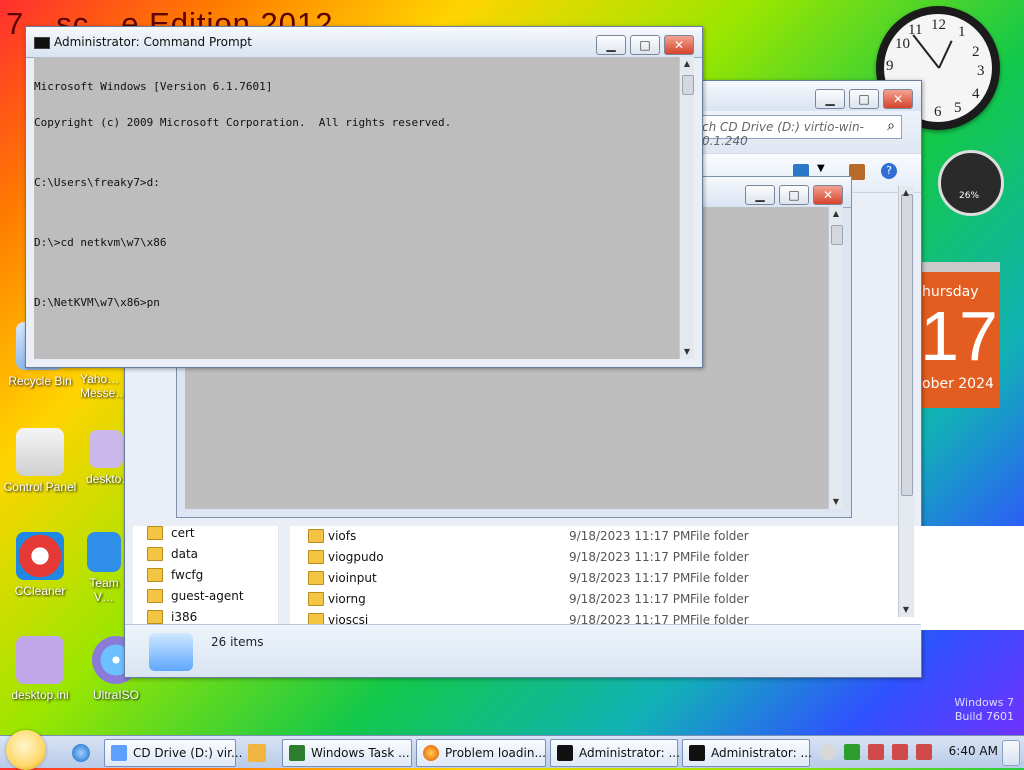  I want to click on nav-item-cert: cert, so click(183, 533).